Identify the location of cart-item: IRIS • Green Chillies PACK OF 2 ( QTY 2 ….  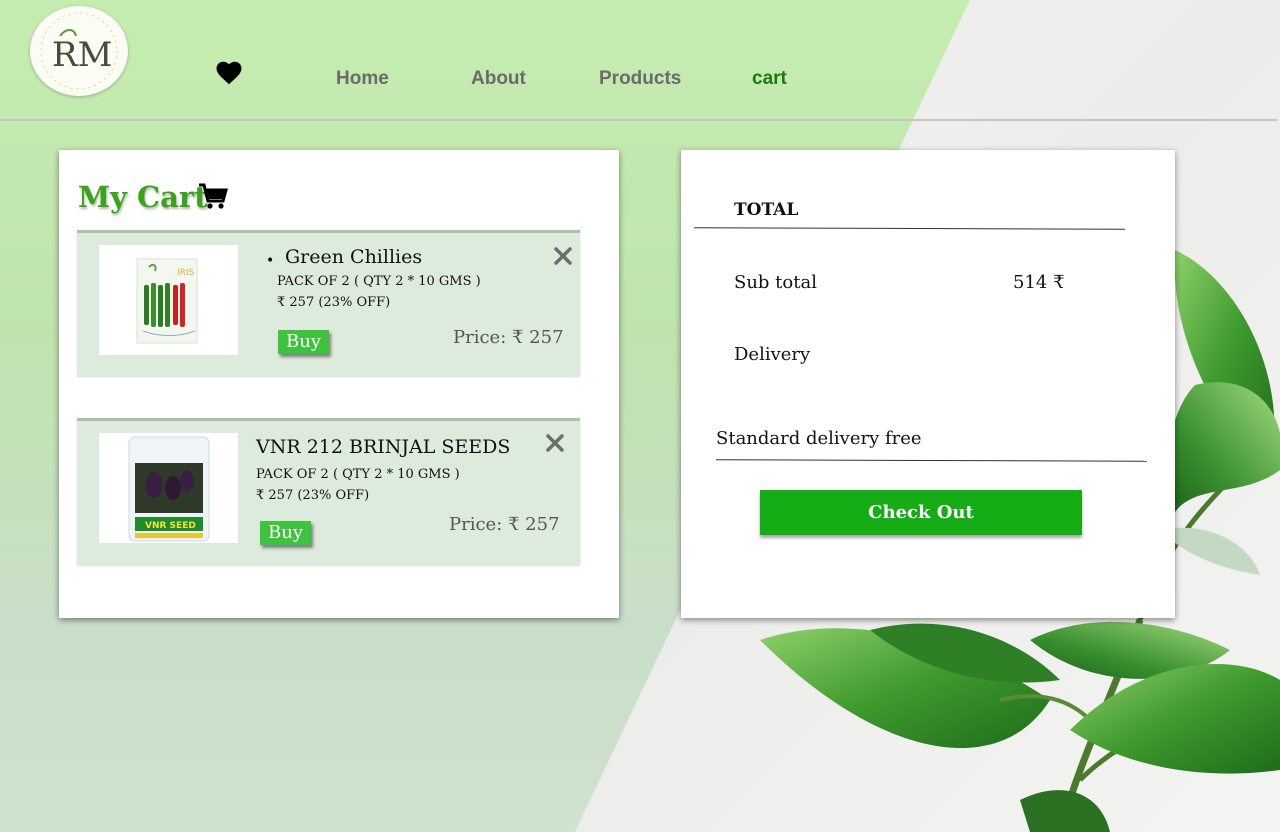
(328, 303).